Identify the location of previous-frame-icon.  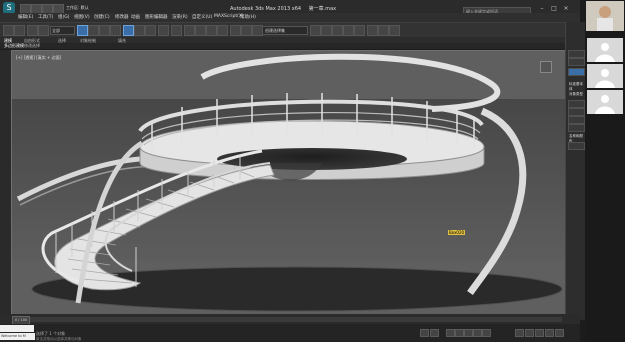
(459, 333).